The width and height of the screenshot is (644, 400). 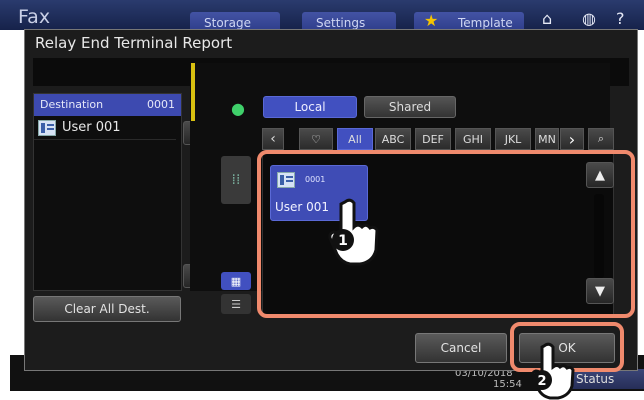 What do you see at coordinates (601, 139) in the screenshot?
I see `search-icon: ⌕` at bounding box center [601, 139].